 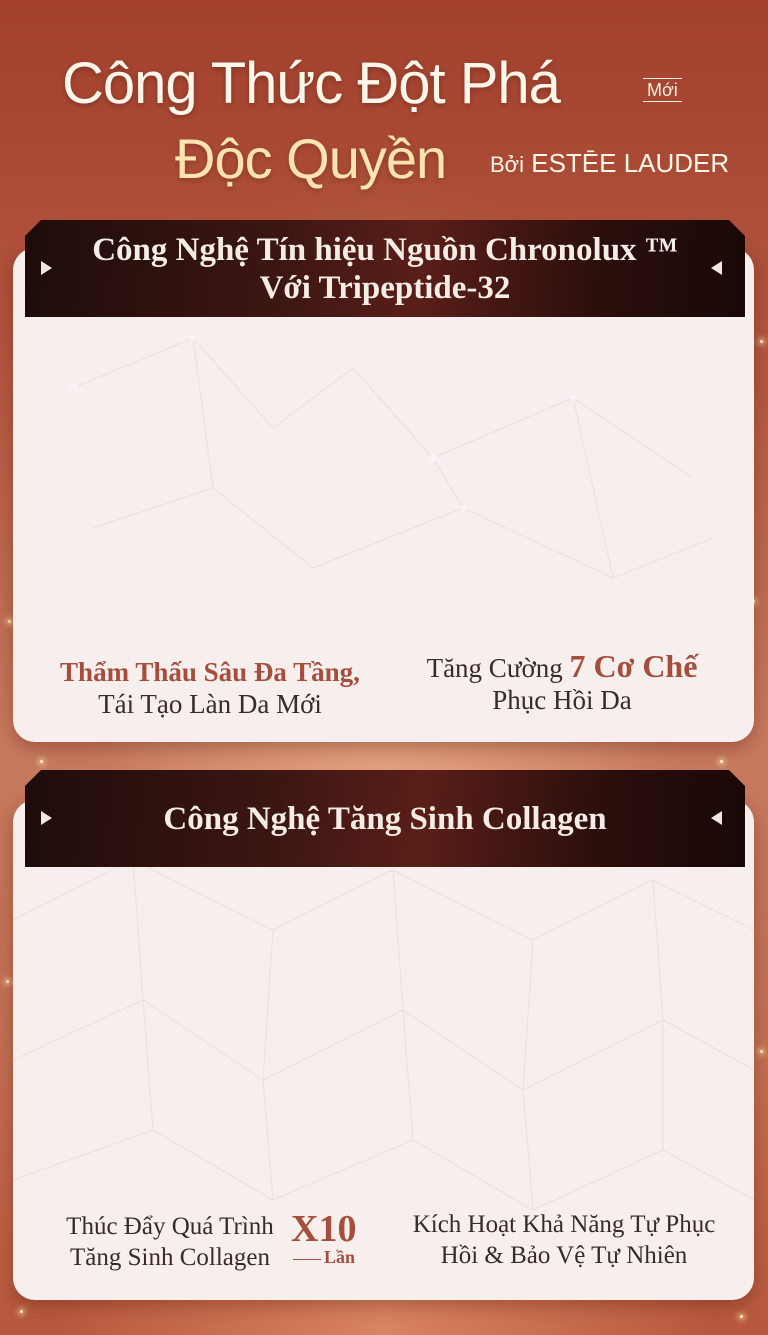 I want to click on feature-collagen-boost: Thúc Đẩy Quá Trình Tăng Sinh Collagen, so click(x=170, y=1242).